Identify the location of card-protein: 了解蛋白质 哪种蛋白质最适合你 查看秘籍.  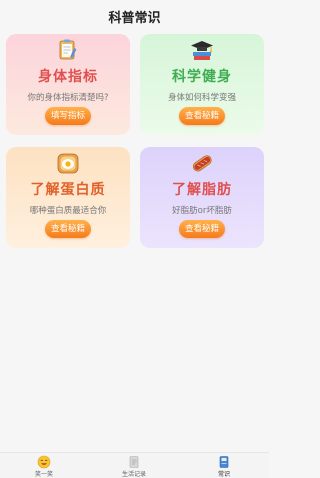
(68, 197).